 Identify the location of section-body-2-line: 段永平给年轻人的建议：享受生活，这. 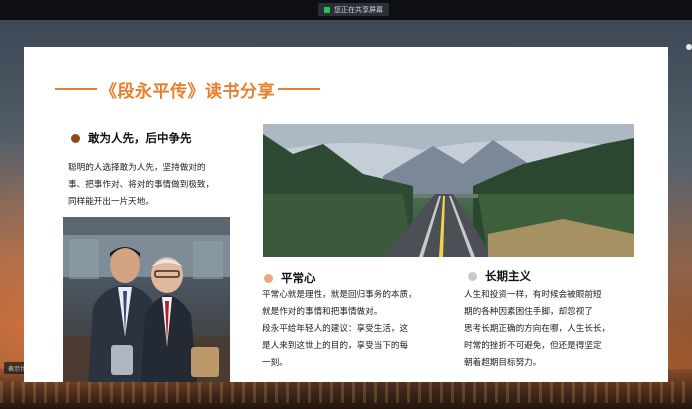
(335, 329).